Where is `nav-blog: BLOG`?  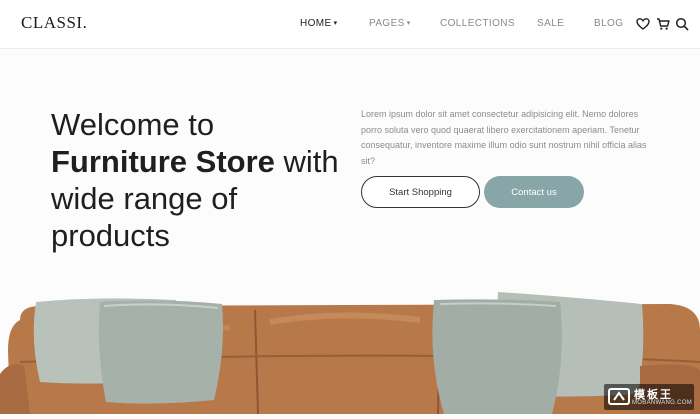
nav-blog: BLOG is located at coordinates (608, 23).